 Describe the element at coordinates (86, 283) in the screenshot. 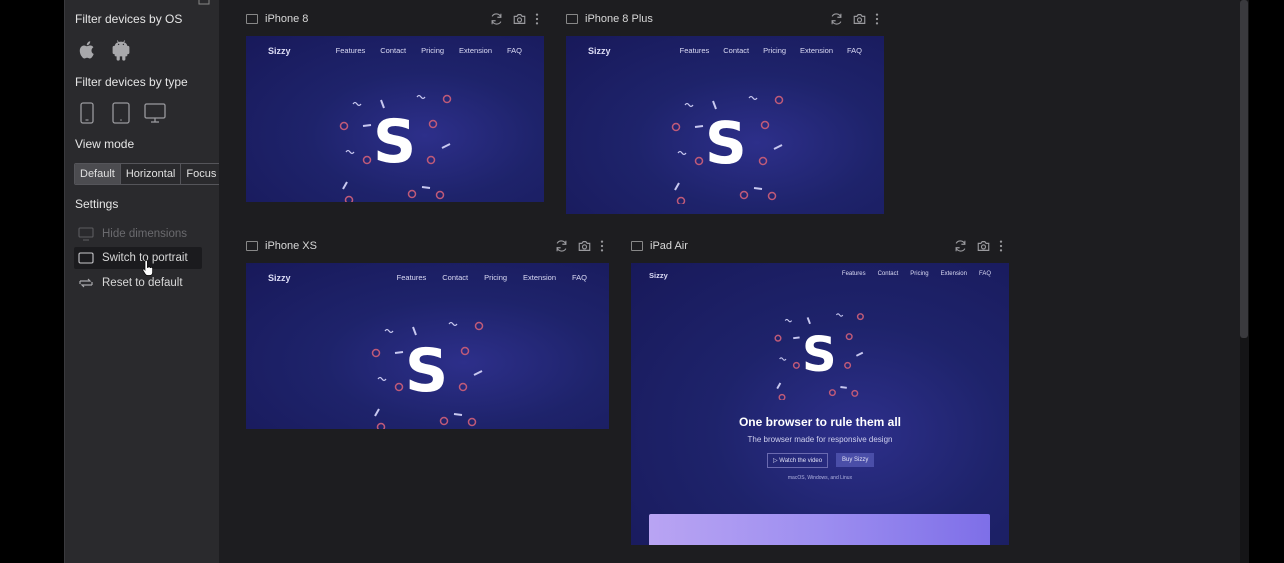

I see `reset-icon` at that location.